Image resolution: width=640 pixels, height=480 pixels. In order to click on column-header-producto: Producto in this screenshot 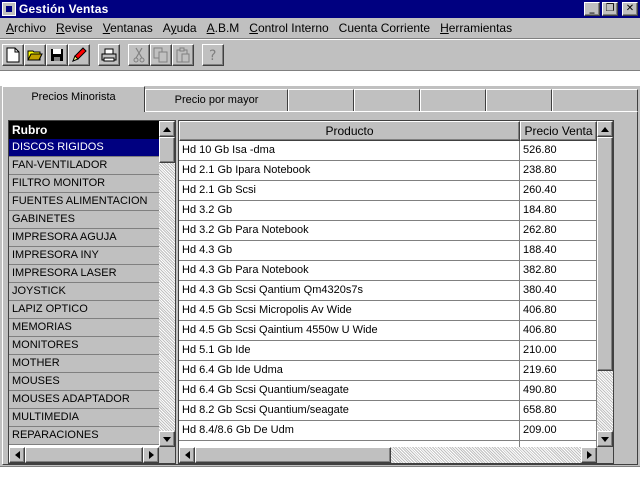, I will do `click(349, 131)`.